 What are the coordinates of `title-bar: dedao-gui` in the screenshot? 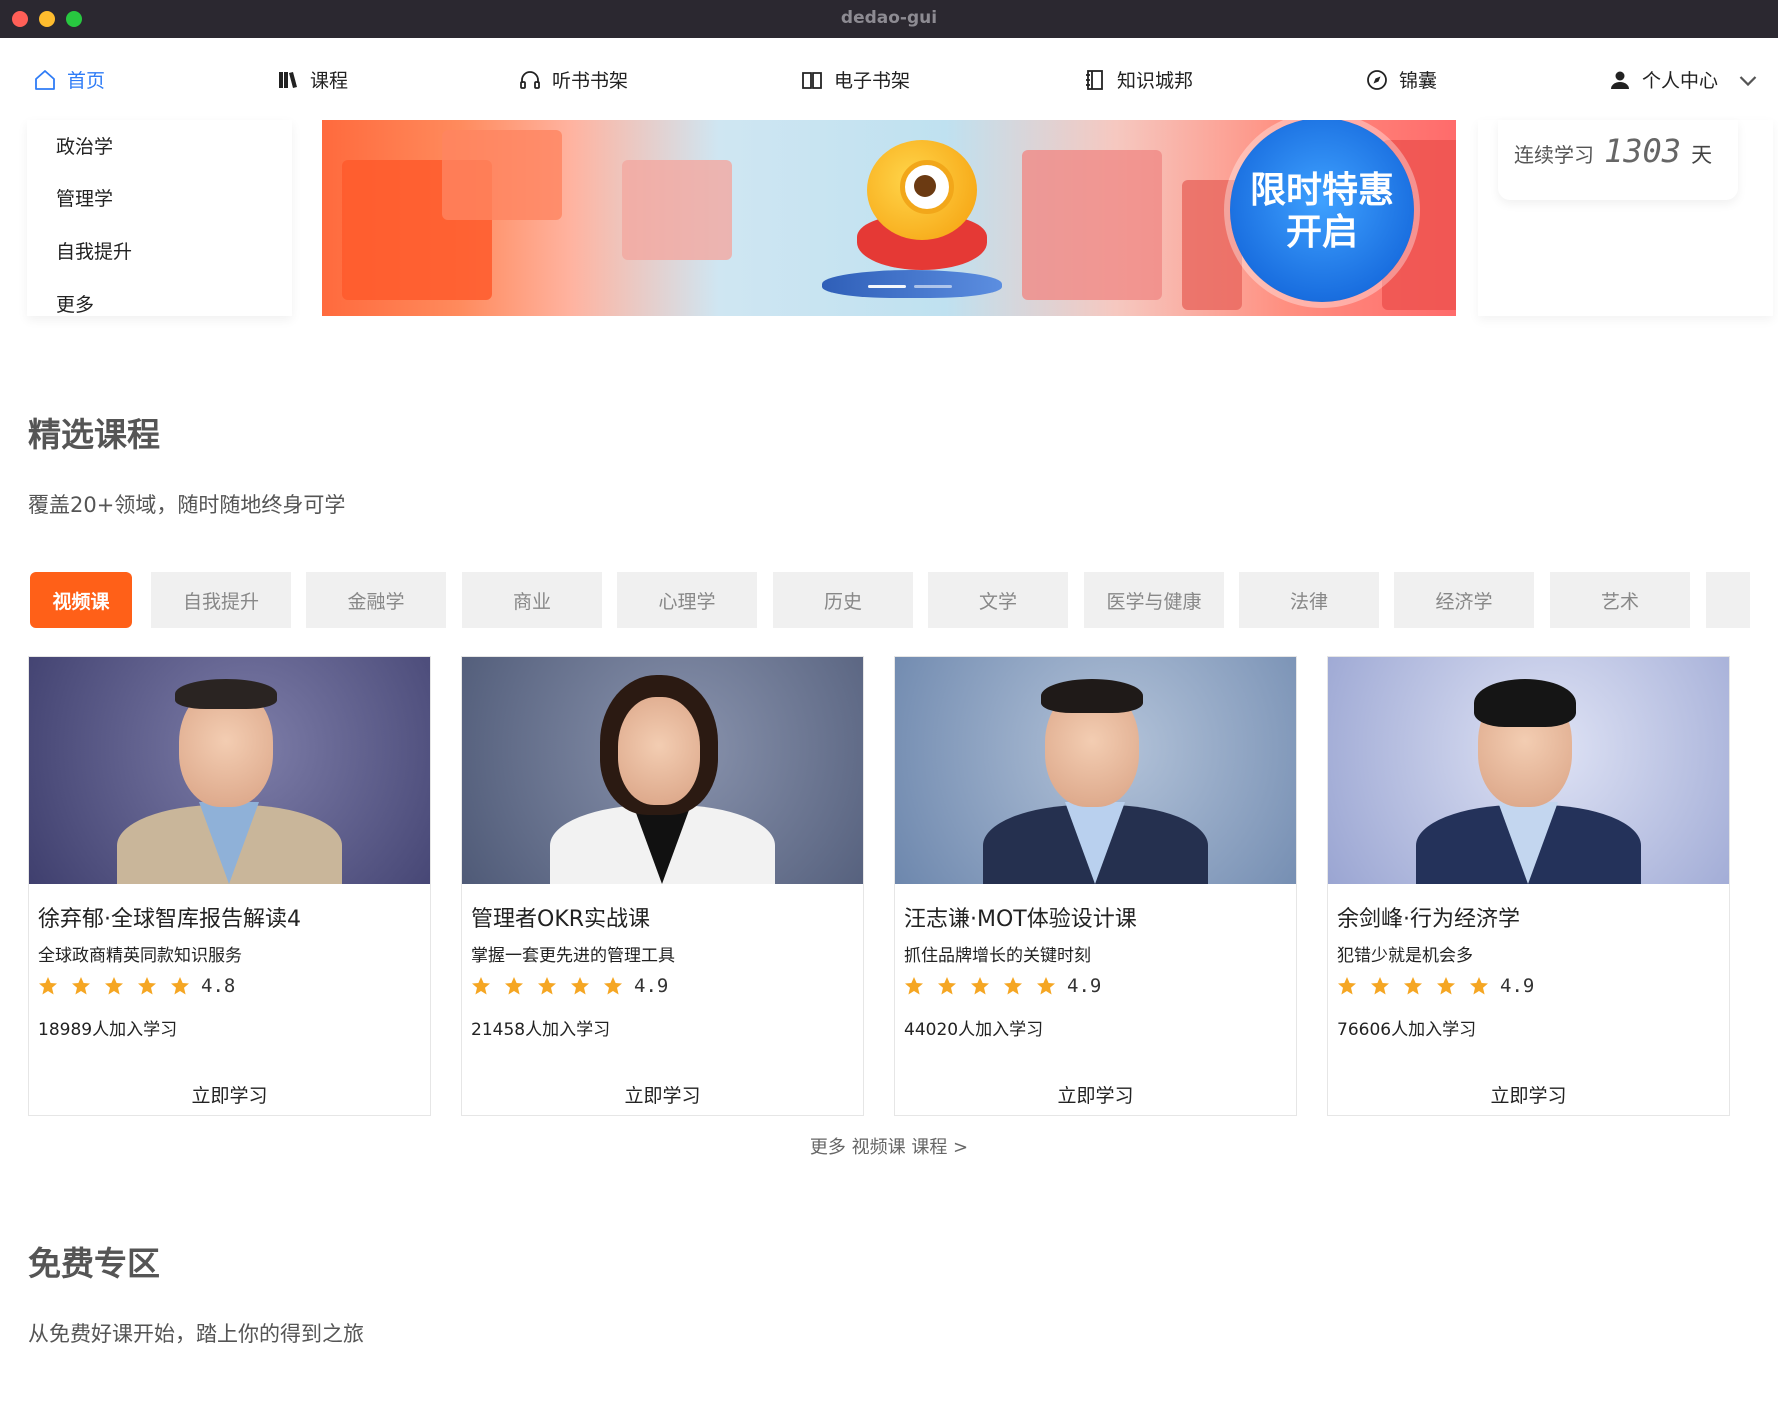 It's located at (889, 19).